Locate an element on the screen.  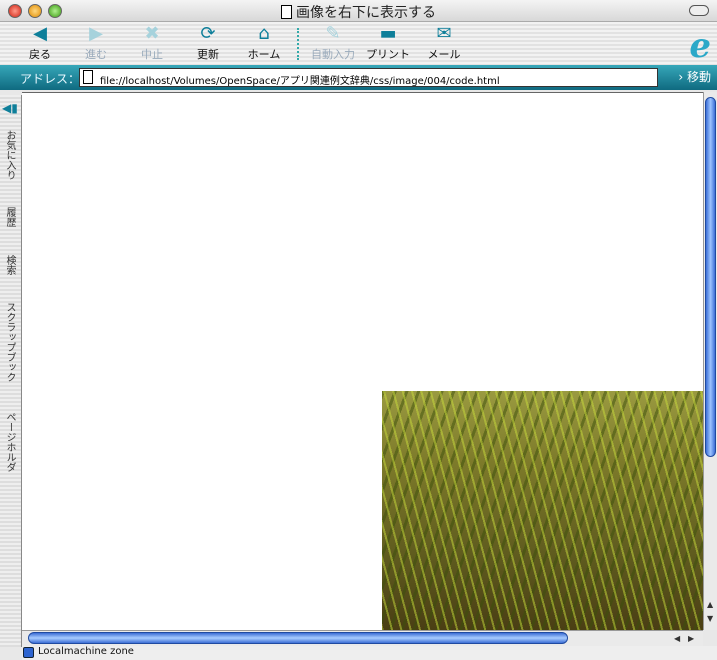
autofill-icon: ✎ is located at coordinates (333, 33).